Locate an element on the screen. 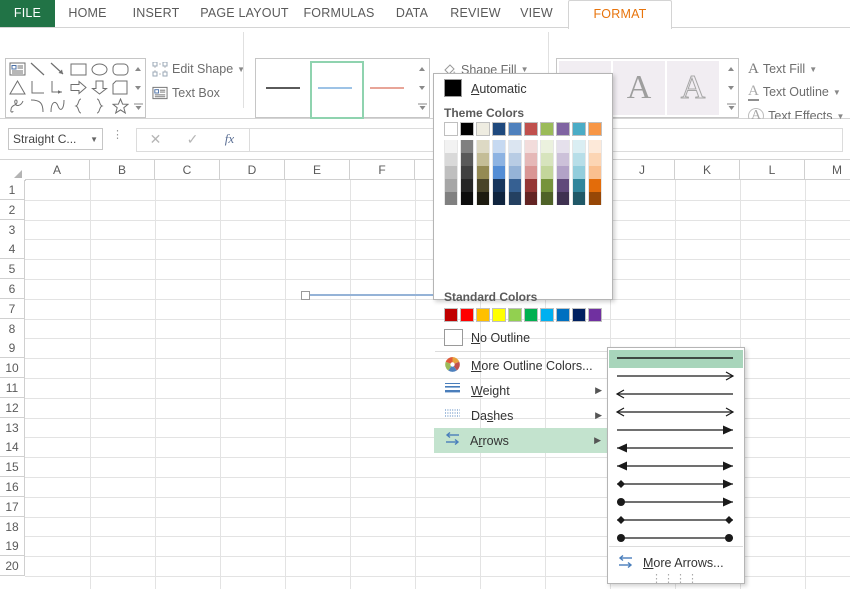  standard-color-orange is located at coordinates (483, 315).